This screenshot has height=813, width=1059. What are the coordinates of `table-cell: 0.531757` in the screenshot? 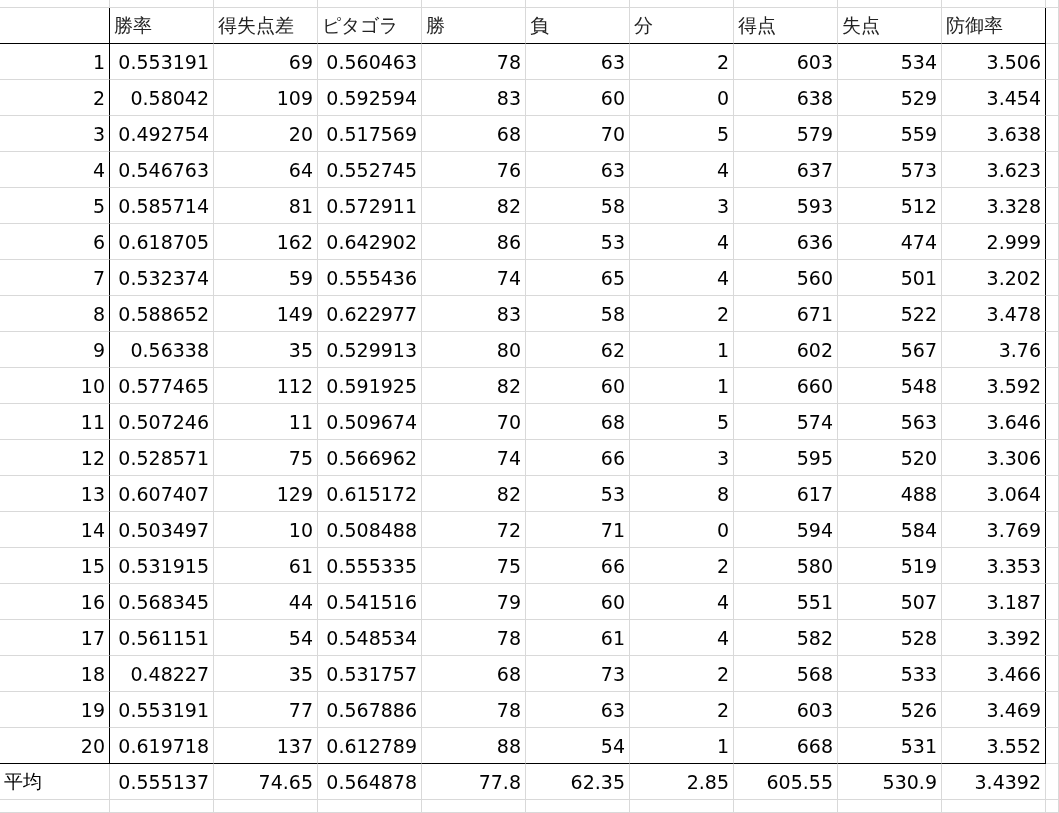 It's located at (370, 674).